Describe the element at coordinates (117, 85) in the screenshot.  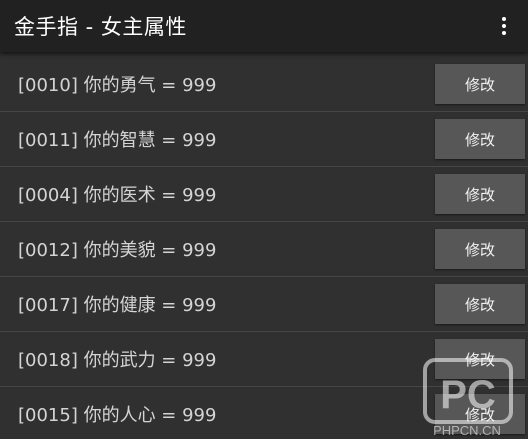
I see `attribute-label: [0010] 你的勇气 = 999` at that location.